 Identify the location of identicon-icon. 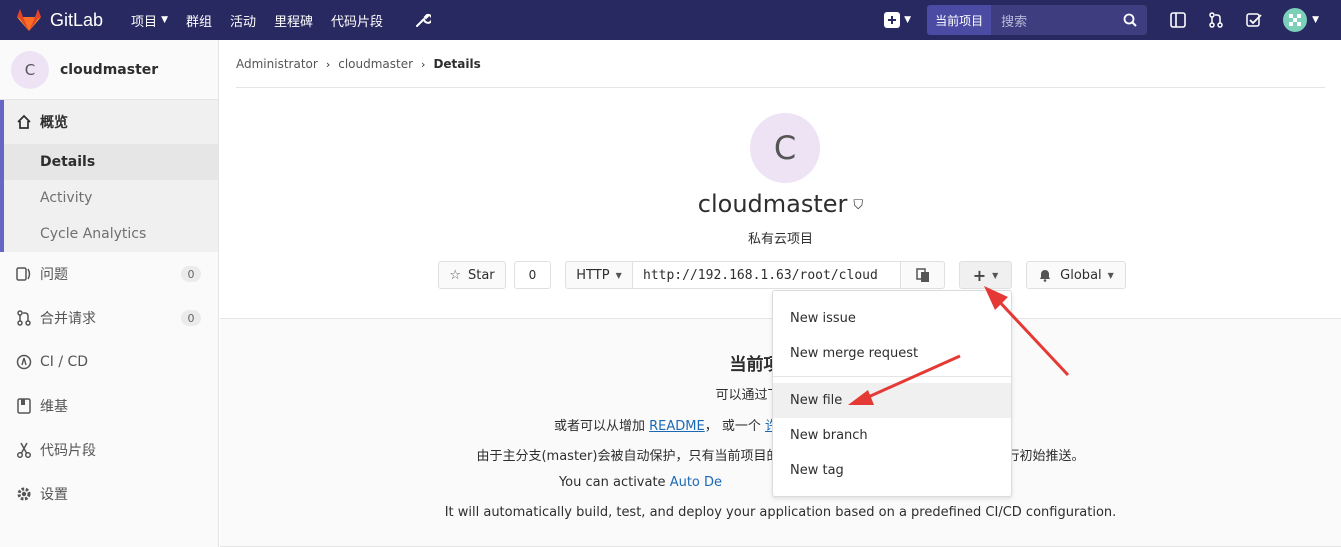
(1295, 20).